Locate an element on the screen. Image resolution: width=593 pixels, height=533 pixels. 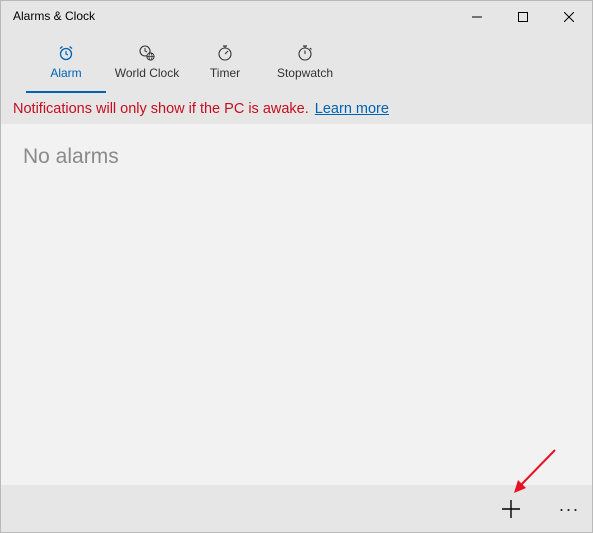
minimize-button is located at coordinates (477, 17).